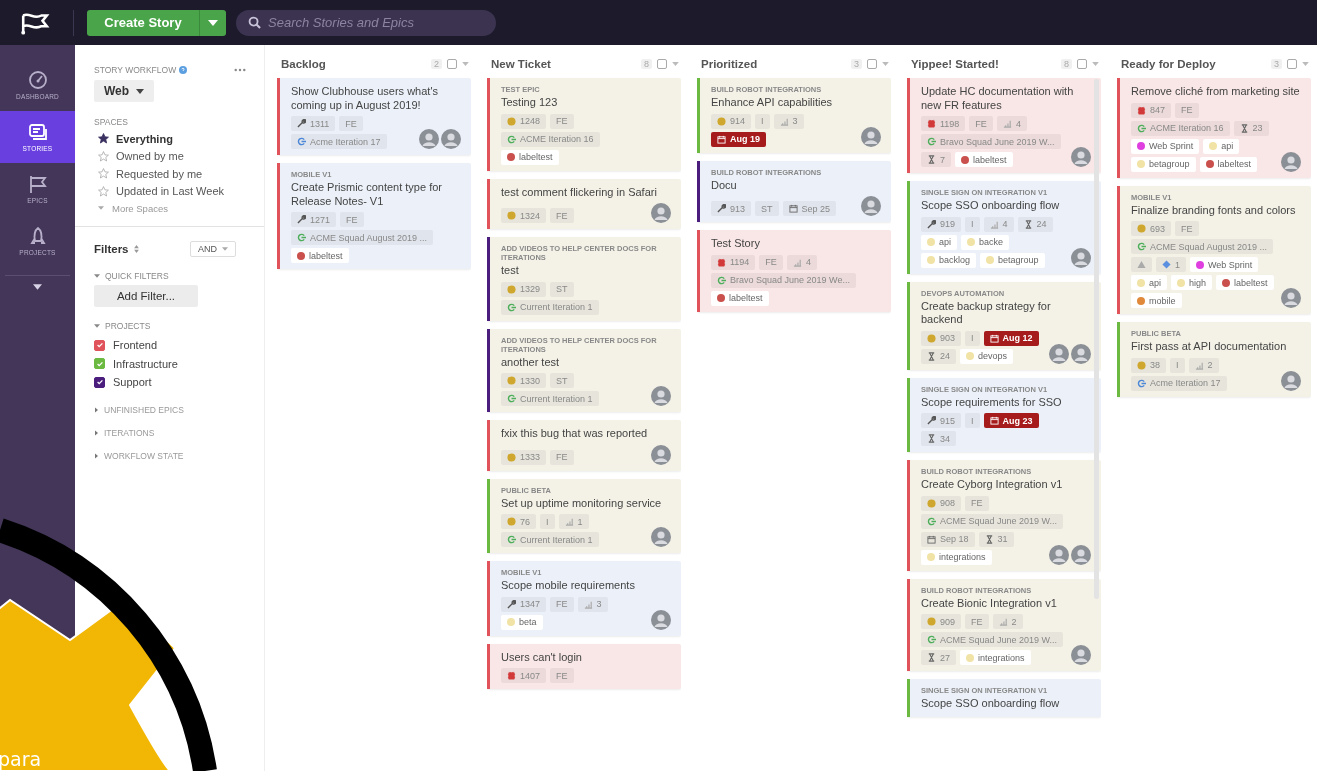 The width and height of the screenshot is (1317, 771). Describe the element at coordinates (1017, 420) in the screenshot. I see `chip-text: Aug 23` at that location.